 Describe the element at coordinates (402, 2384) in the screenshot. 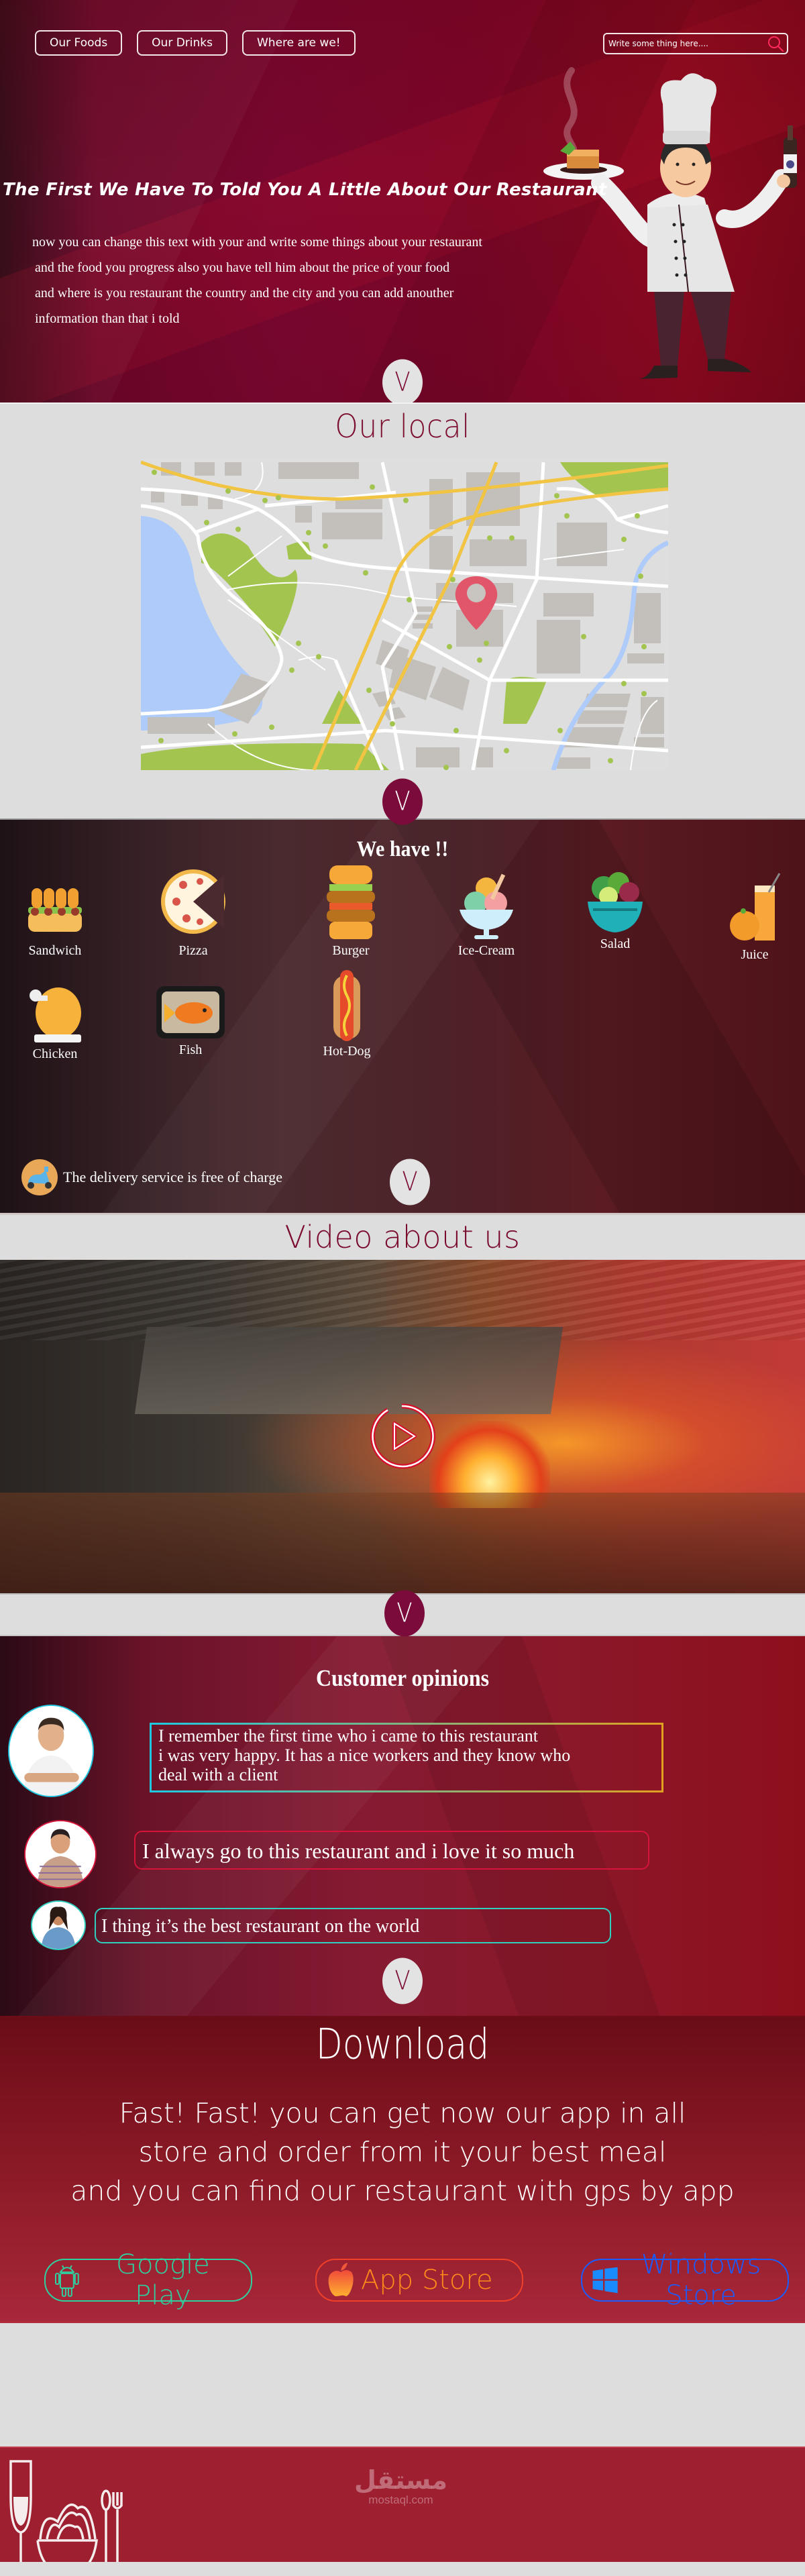

I see `blank-spacer-section` at that location.